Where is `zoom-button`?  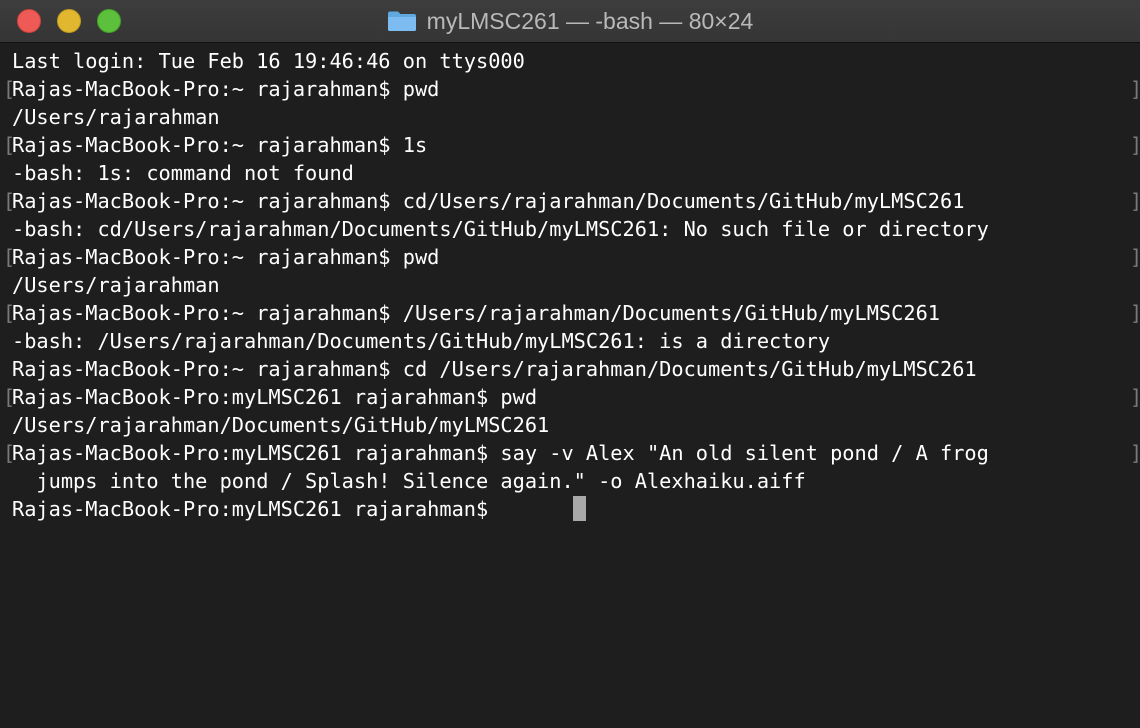
zoom-button is located at coordinates (109, 21).